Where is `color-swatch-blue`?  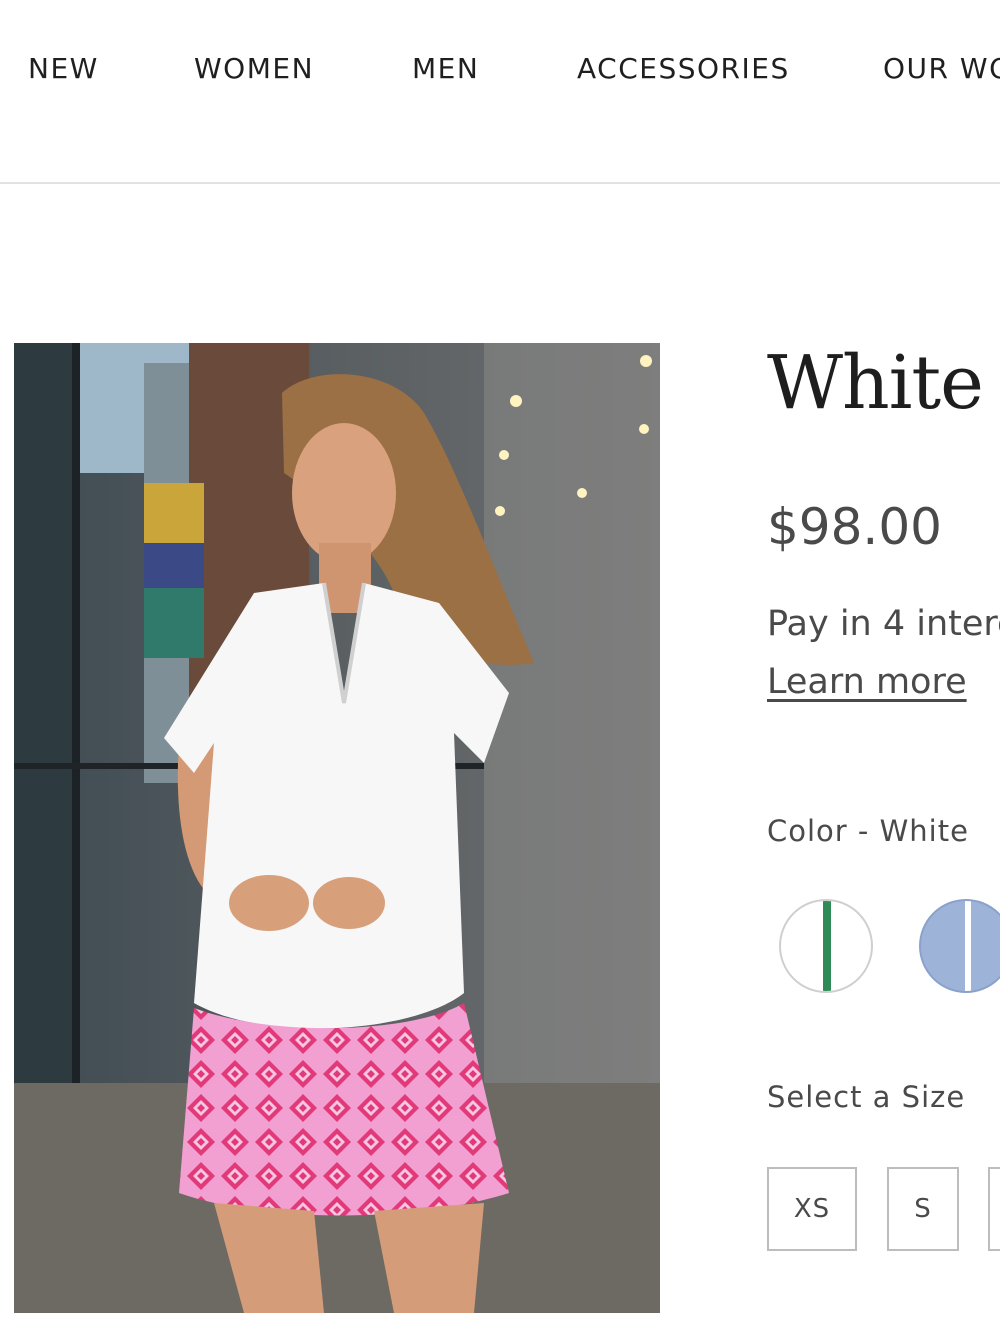 color-swatch-blue is located at coordinates (959, 946).